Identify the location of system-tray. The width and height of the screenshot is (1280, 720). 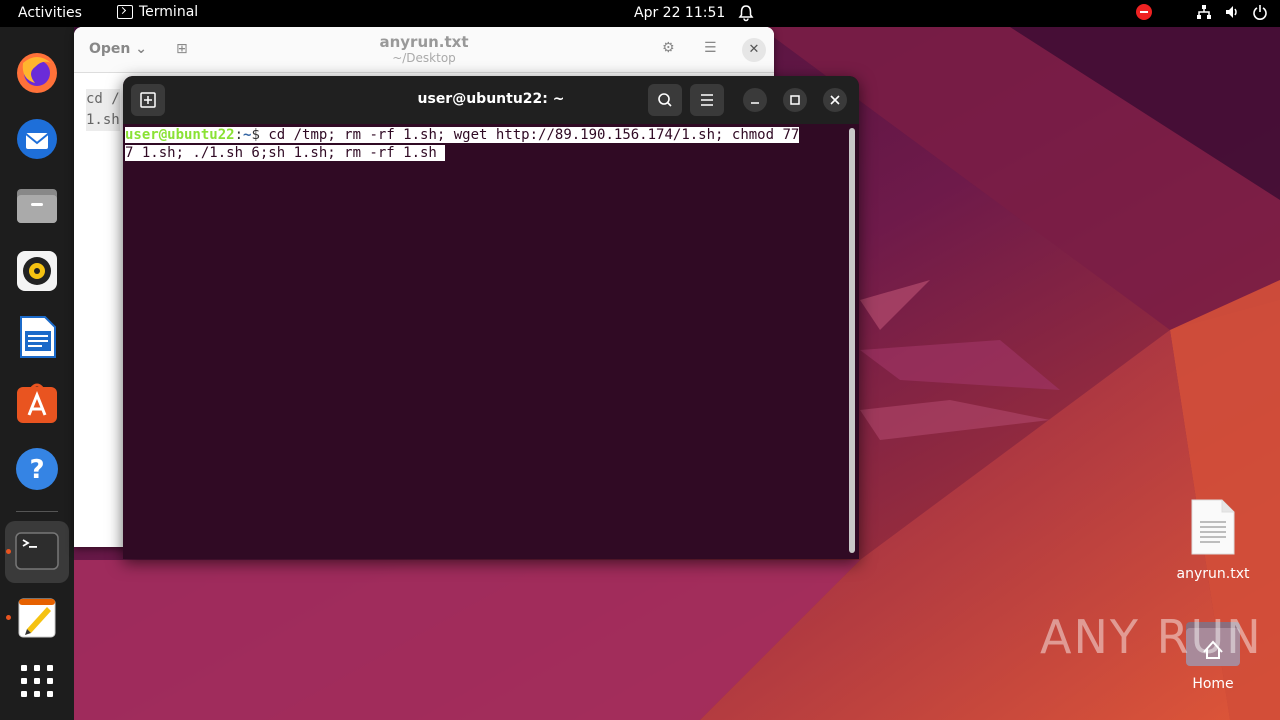
(1202, 12).